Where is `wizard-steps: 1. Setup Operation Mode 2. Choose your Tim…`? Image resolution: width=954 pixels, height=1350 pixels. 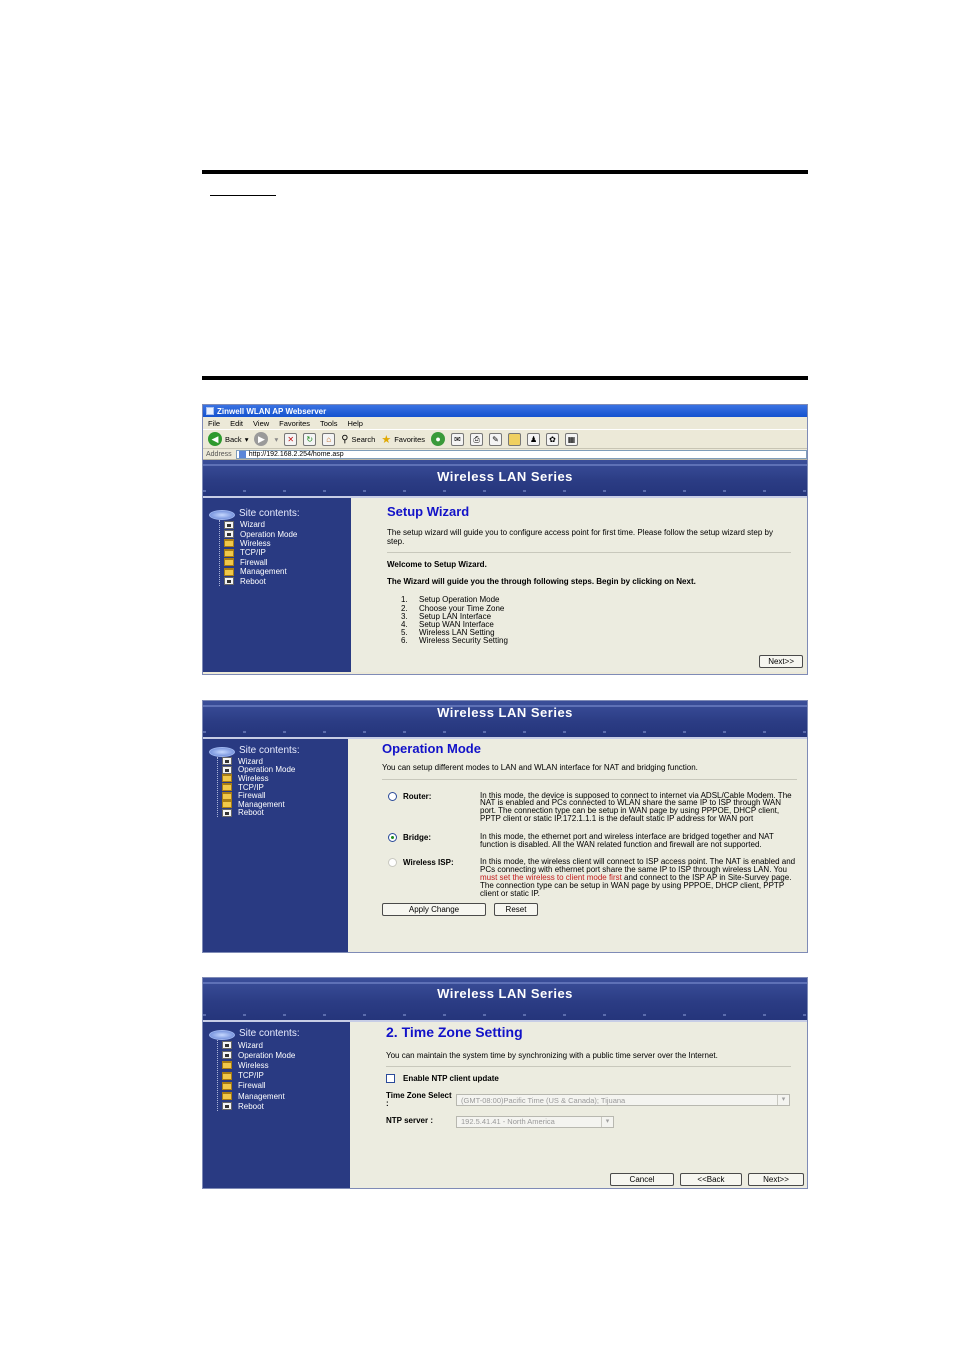 wizard-steps: 1. Setup Operation Mode 2. Choose your Tim… is located at coordinates (589, 620).